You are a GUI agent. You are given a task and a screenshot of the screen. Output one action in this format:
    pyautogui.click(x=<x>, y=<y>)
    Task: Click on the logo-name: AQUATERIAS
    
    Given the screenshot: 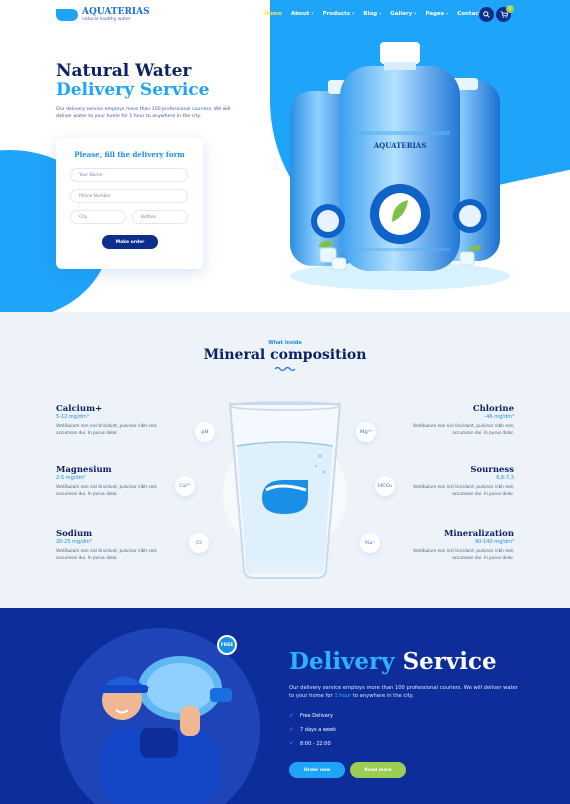 What is the action you would take?
    pyautogui.click(x=116, y=12)
    